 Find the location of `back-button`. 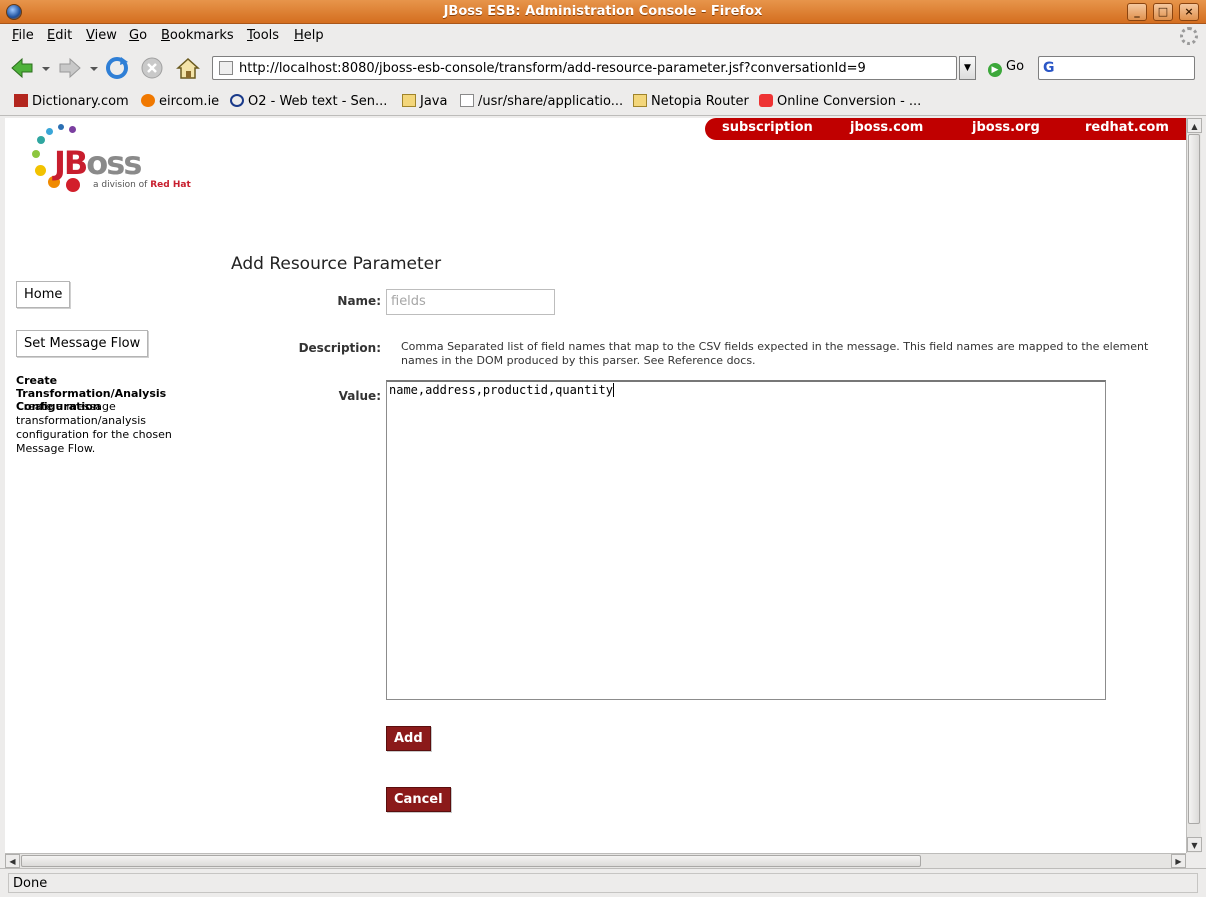

back-button is located at coordinates (22, 68).